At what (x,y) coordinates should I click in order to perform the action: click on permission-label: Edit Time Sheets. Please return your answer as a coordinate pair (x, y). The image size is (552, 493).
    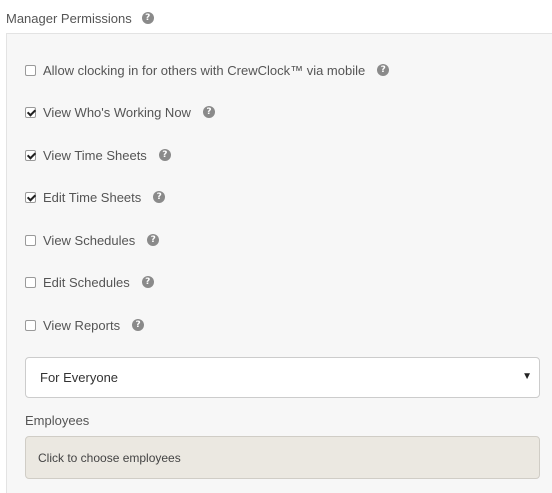
    Looking at the image, I should click on (92, 197).